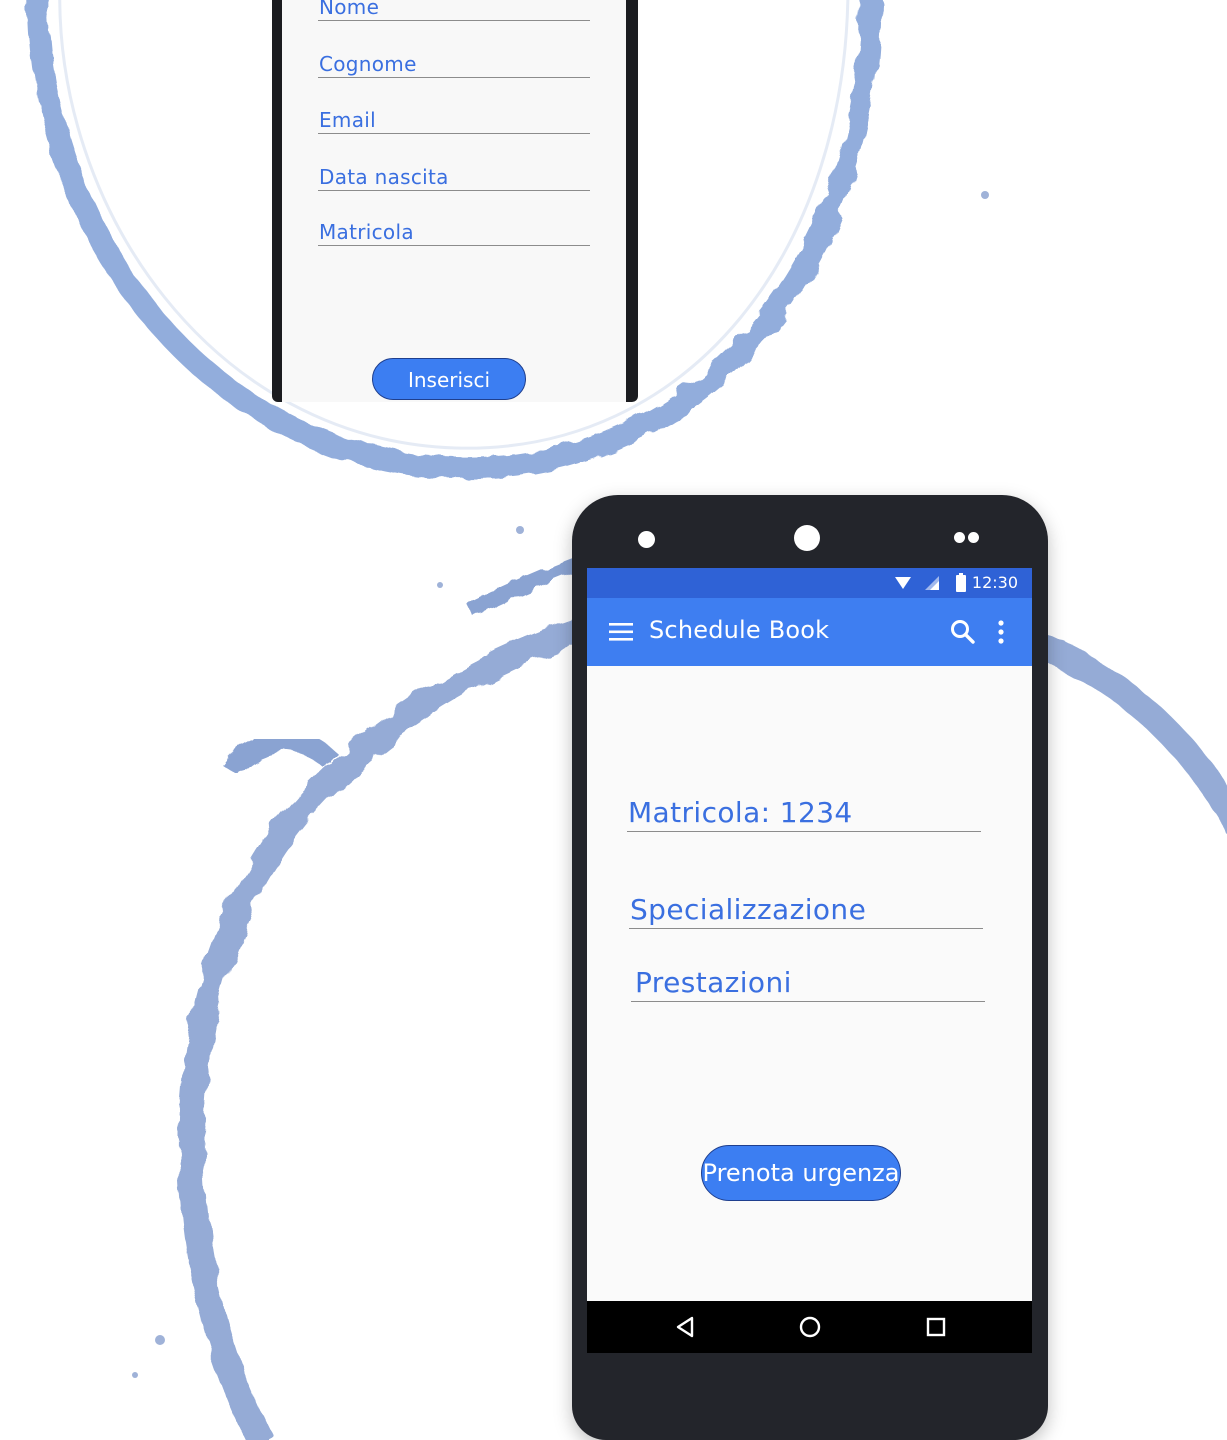 The width and height of the screenshot is (1227, 1440). What do you see at coordinates (801, 1173) in the screenshot?
I see `prenota-urgenza-button: Prenota urgenza` at bounding box center [801, 1173].